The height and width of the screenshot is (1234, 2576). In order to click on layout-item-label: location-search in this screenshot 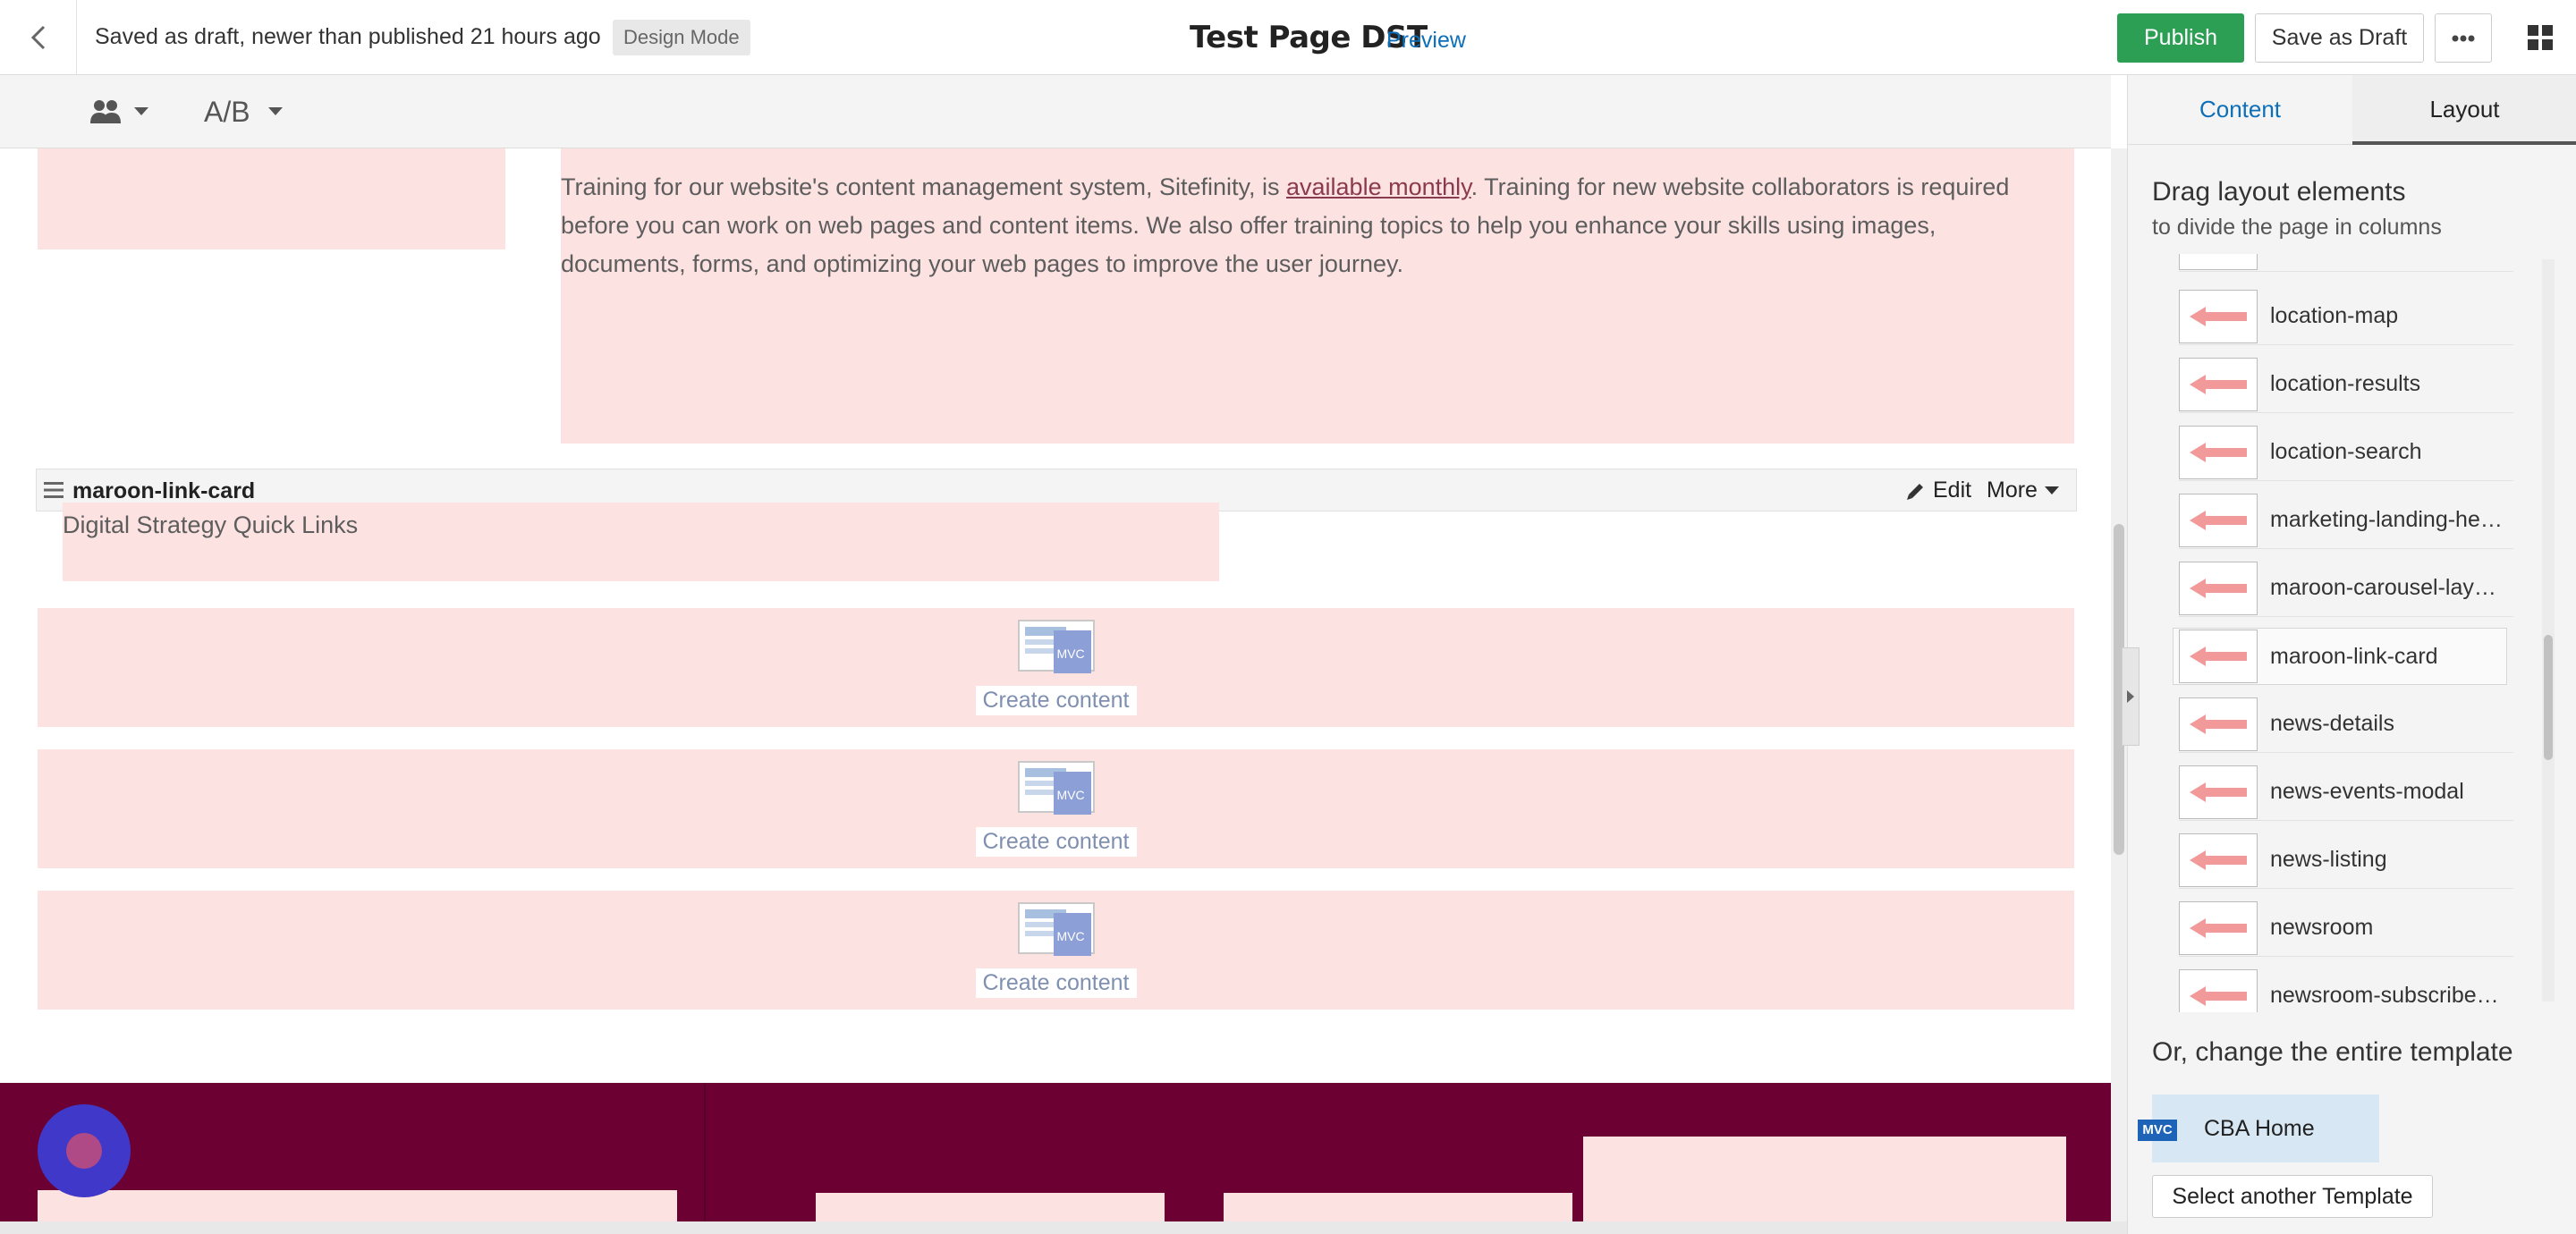, I will do `click(2346, 452)`.